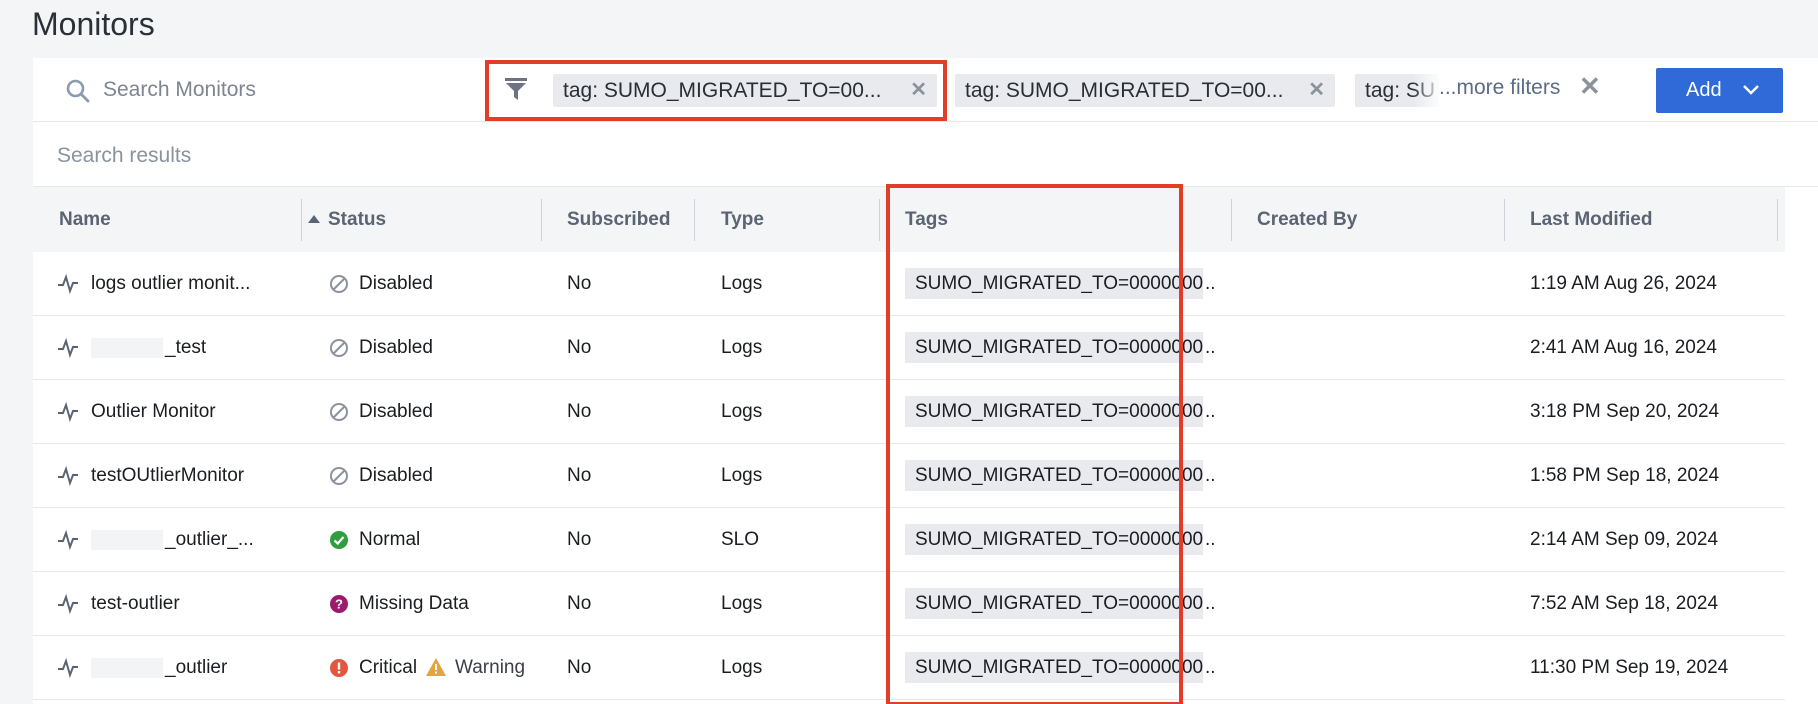  Describe the element at coordinates (1629, 667) in the screenshot. I see `last-modified-value: 11:30 PM Sep 19, 2024` at that location.